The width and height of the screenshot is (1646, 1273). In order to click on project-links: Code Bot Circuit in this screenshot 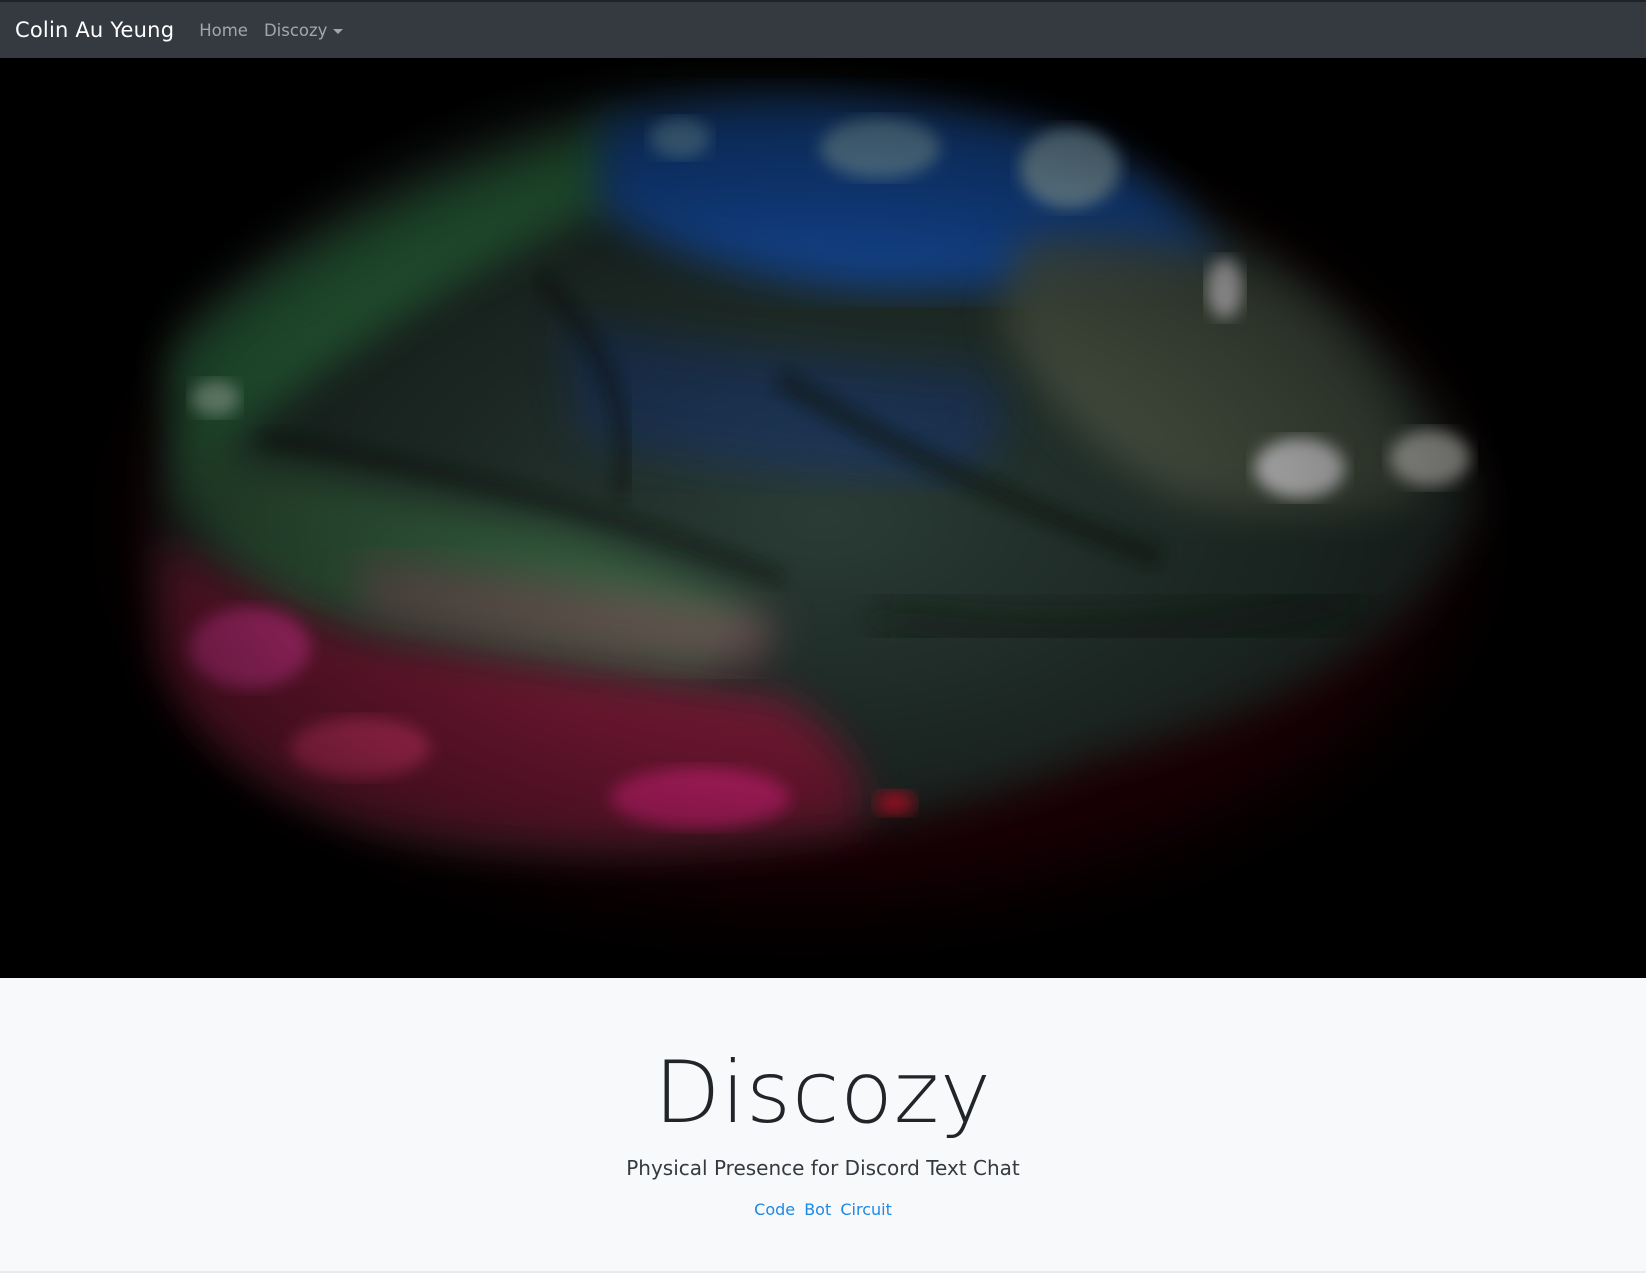, I will do `click(823, 1210)`.